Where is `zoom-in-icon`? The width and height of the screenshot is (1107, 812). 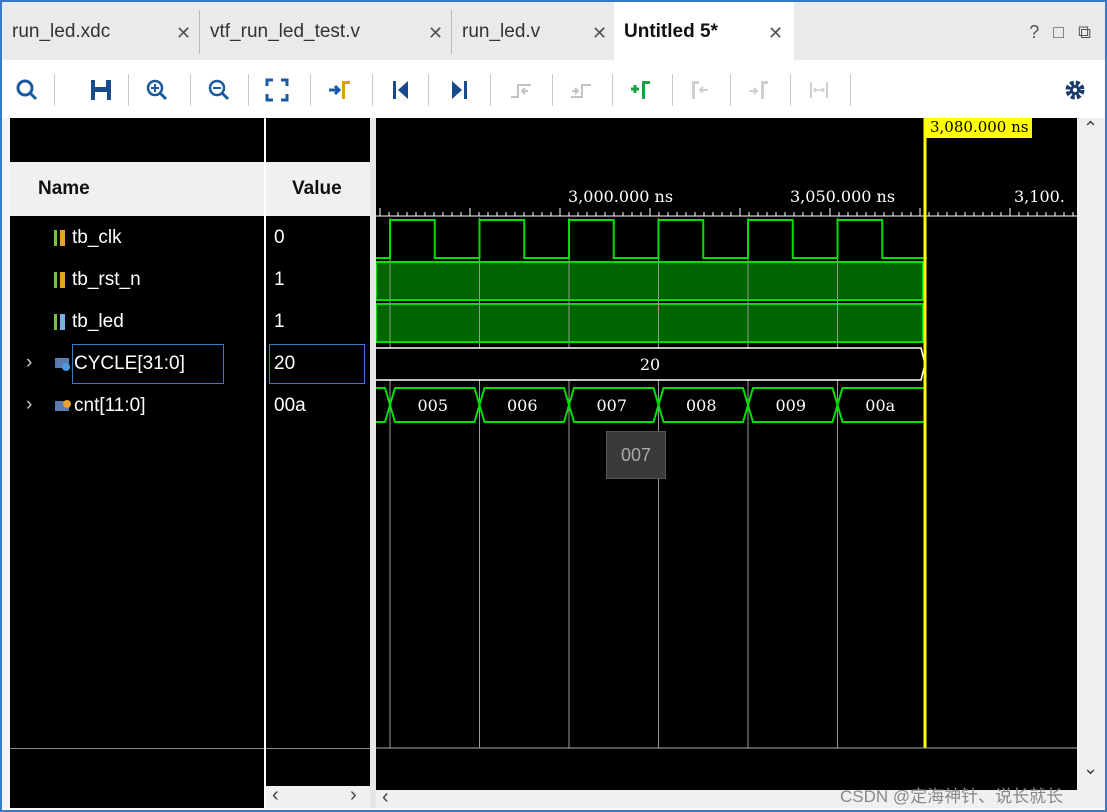 zoom-in-icon is located at coordinates (157, 90).